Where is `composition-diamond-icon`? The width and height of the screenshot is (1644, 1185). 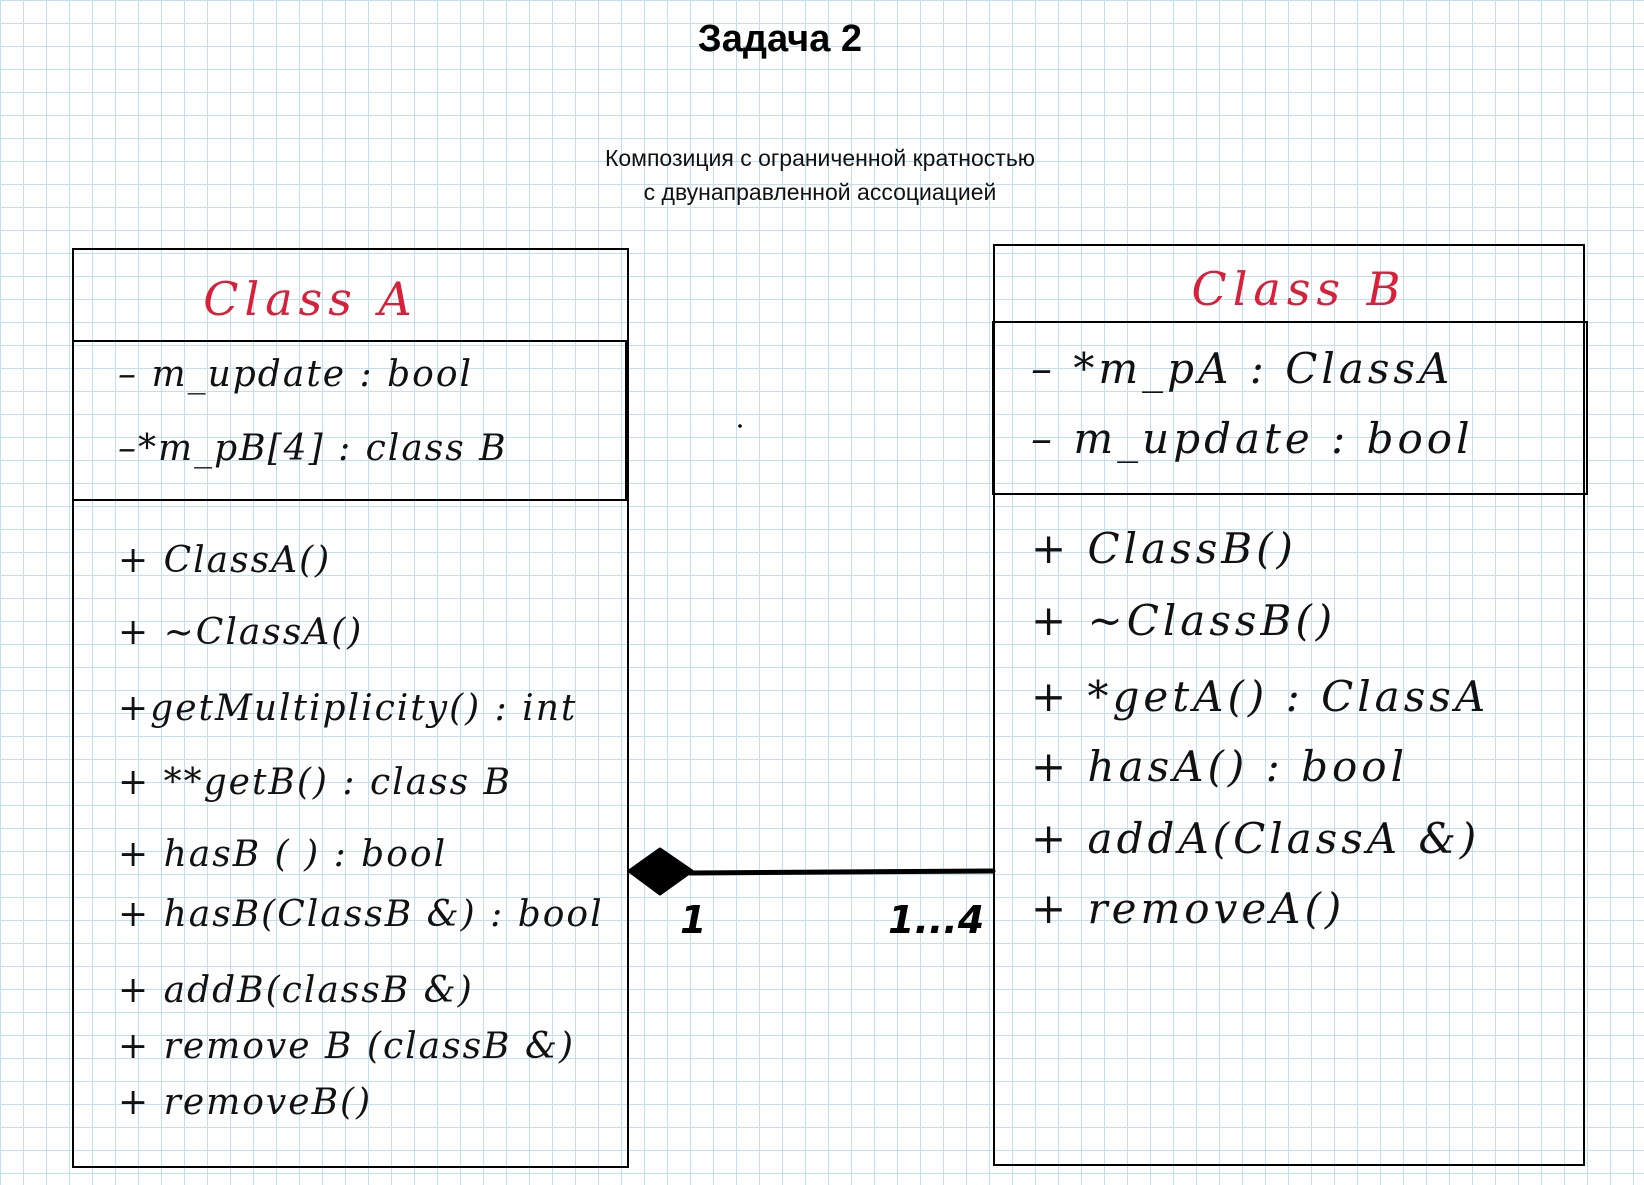
composition-diamond-icon is located at coordinates (660, 871).